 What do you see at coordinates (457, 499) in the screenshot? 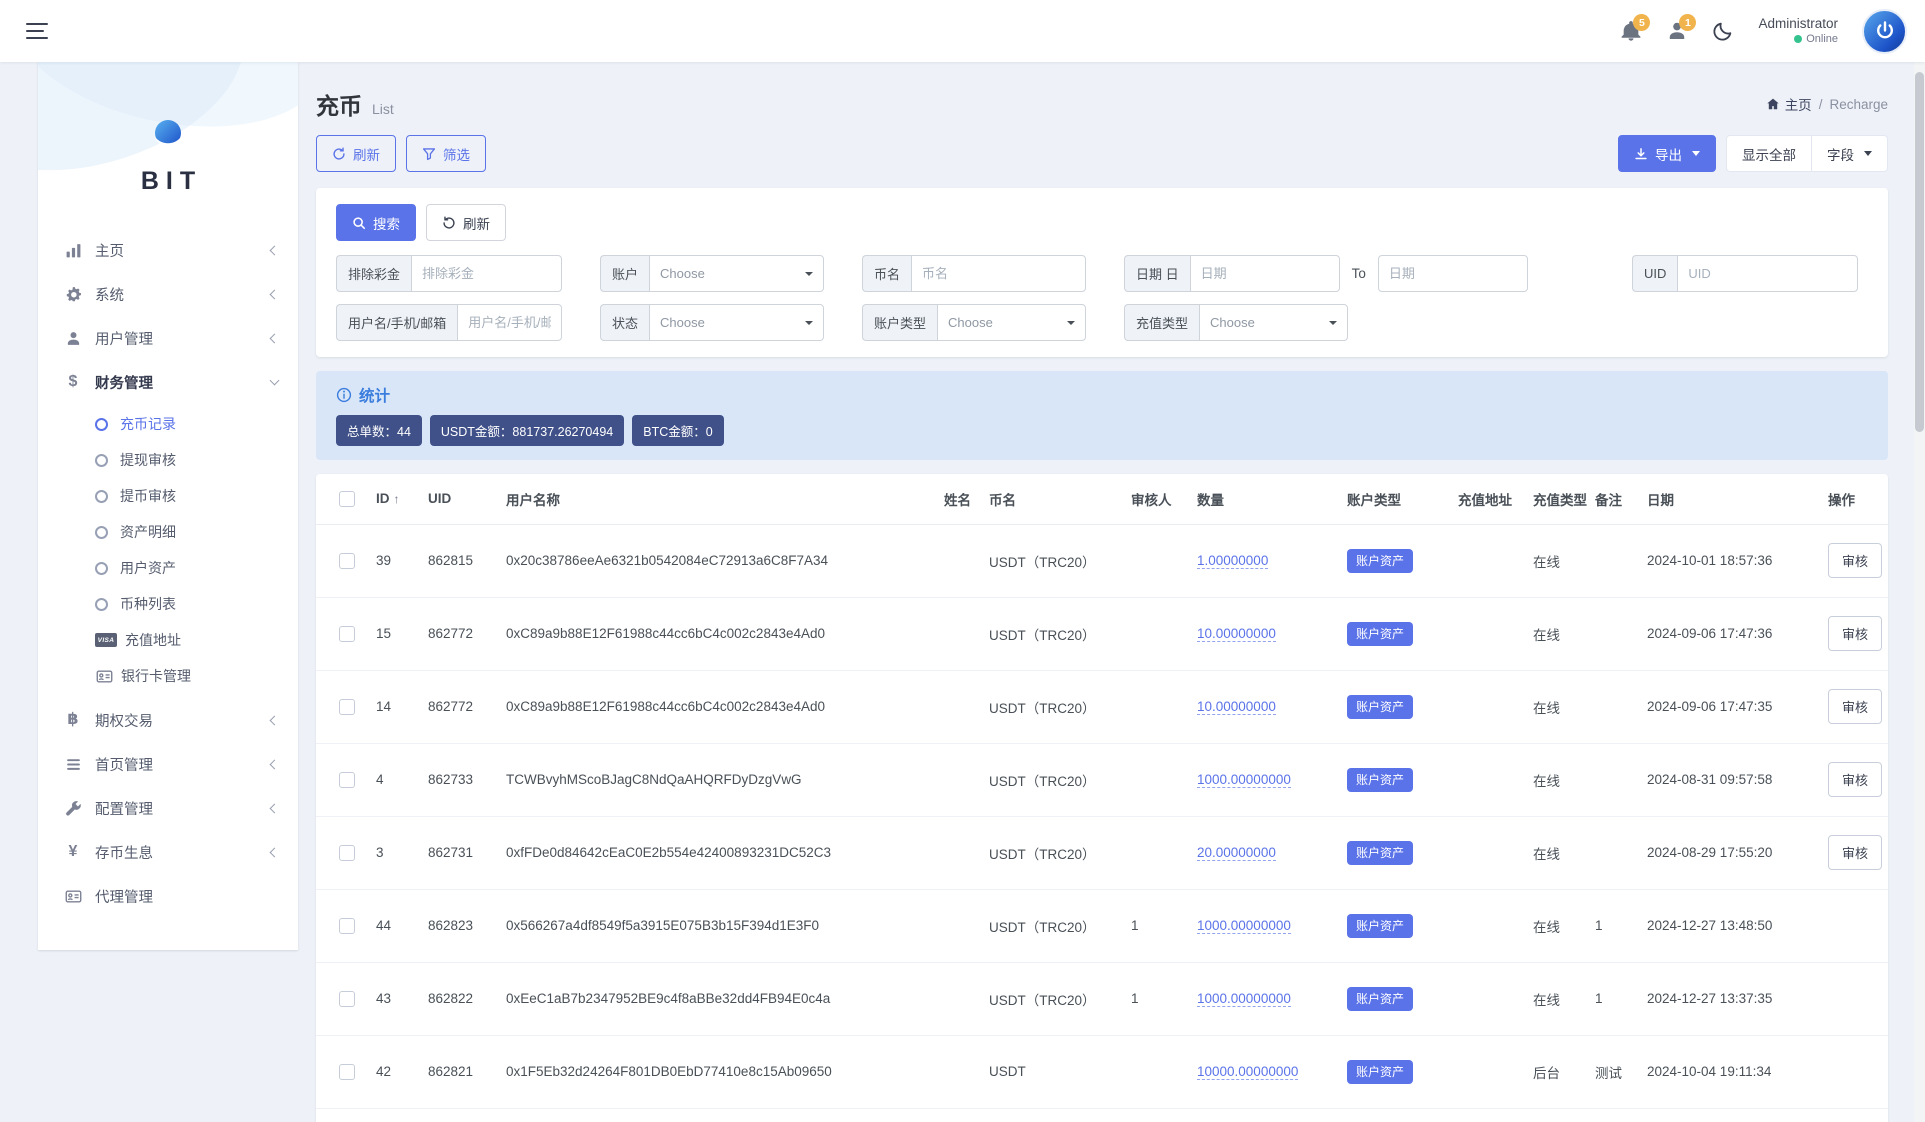
I see `column-header: UID` at bounding box center [457, 499].